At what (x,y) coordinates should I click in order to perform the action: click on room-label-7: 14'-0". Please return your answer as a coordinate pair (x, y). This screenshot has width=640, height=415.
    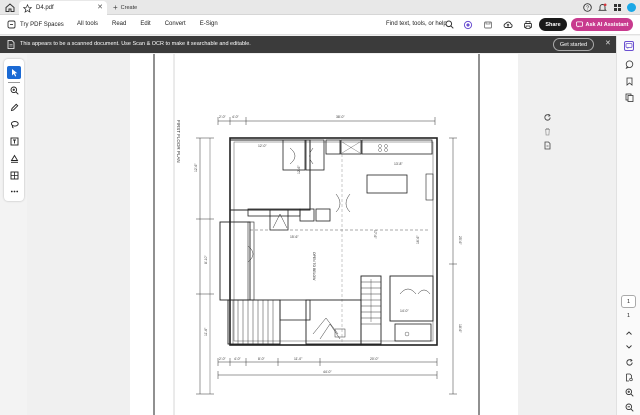
    Looking at the image, I should click on (404, 311).